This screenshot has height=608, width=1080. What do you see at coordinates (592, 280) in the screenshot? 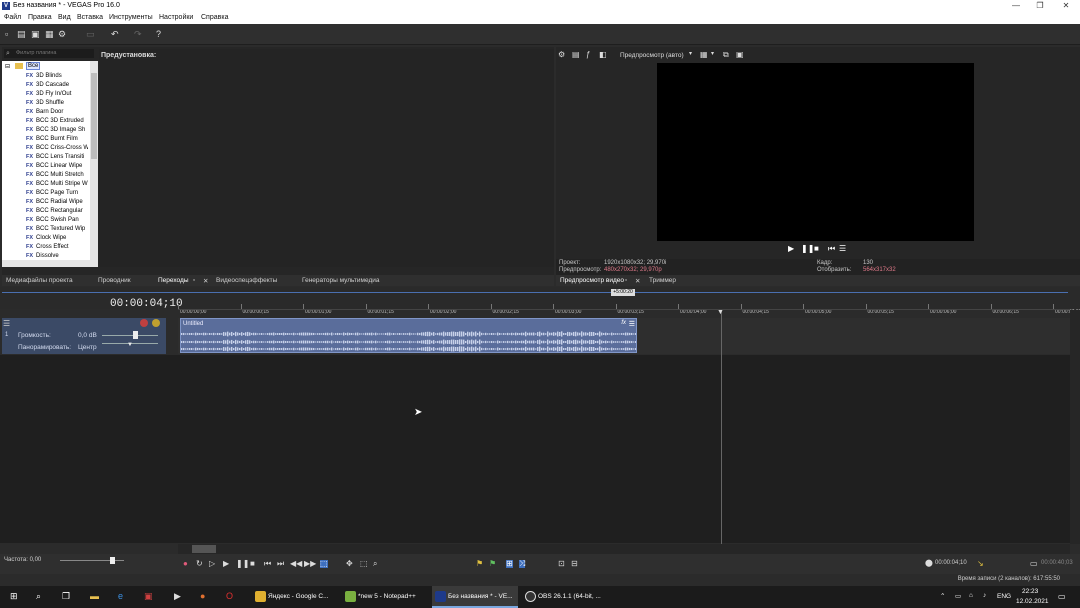
I see `tab-video-preview: Предпросмотр видео` at bounding box center [592, 280].